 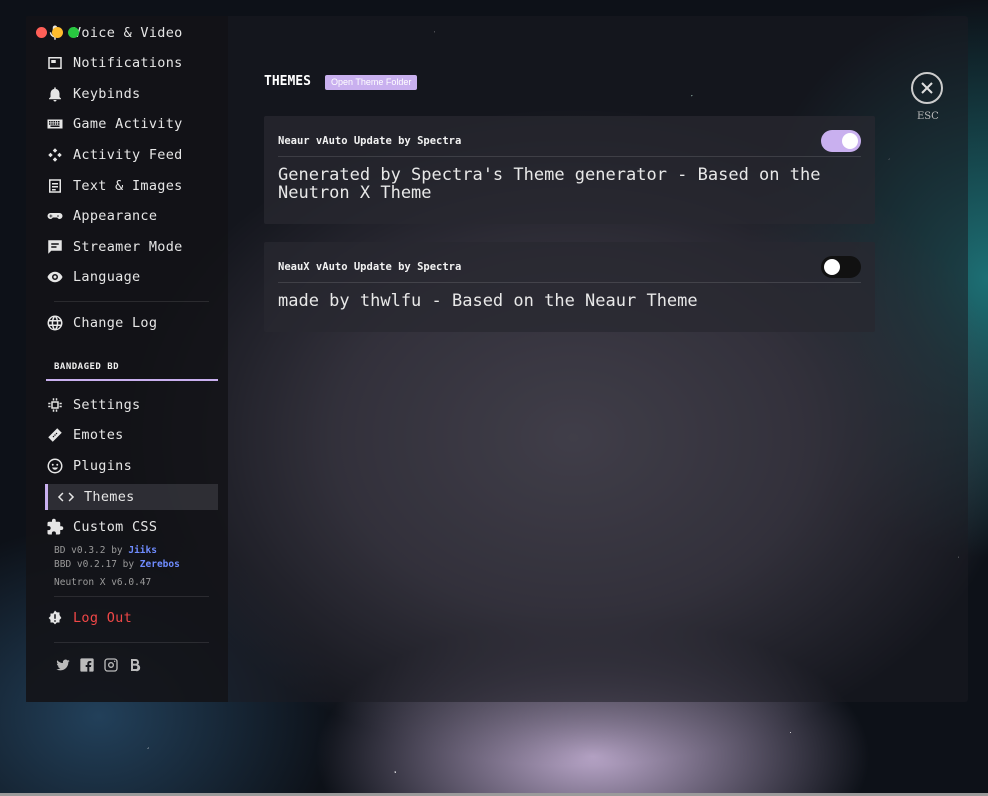 What do you see at coordinates (102, 618) in the screenshot?
I see `logout-label: Log Out` at bounding box center [102, 618].